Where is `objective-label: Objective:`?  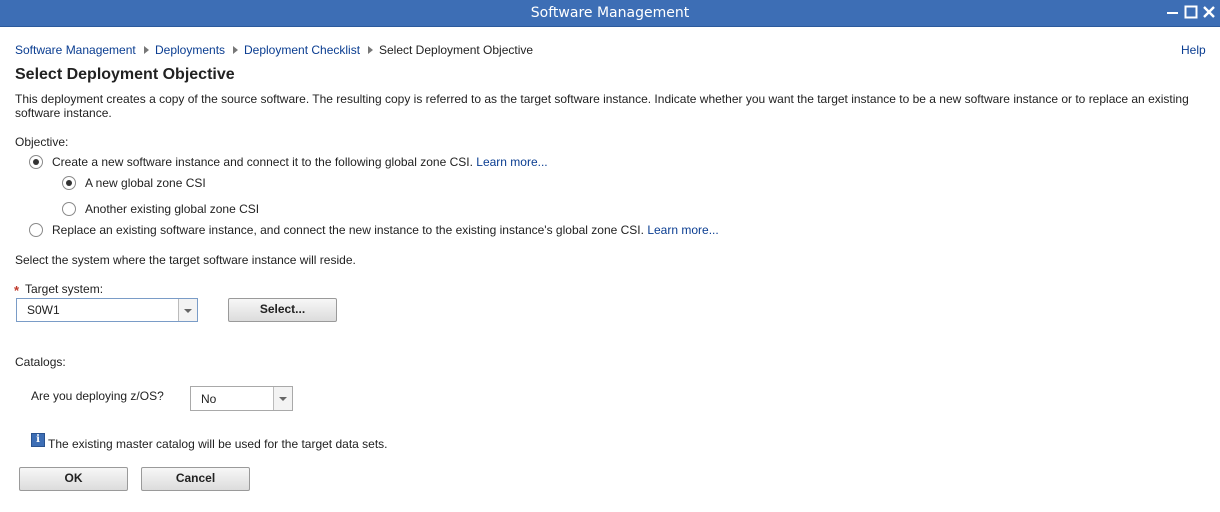
objective-label: Objective: is located at coordinates (42, 142).